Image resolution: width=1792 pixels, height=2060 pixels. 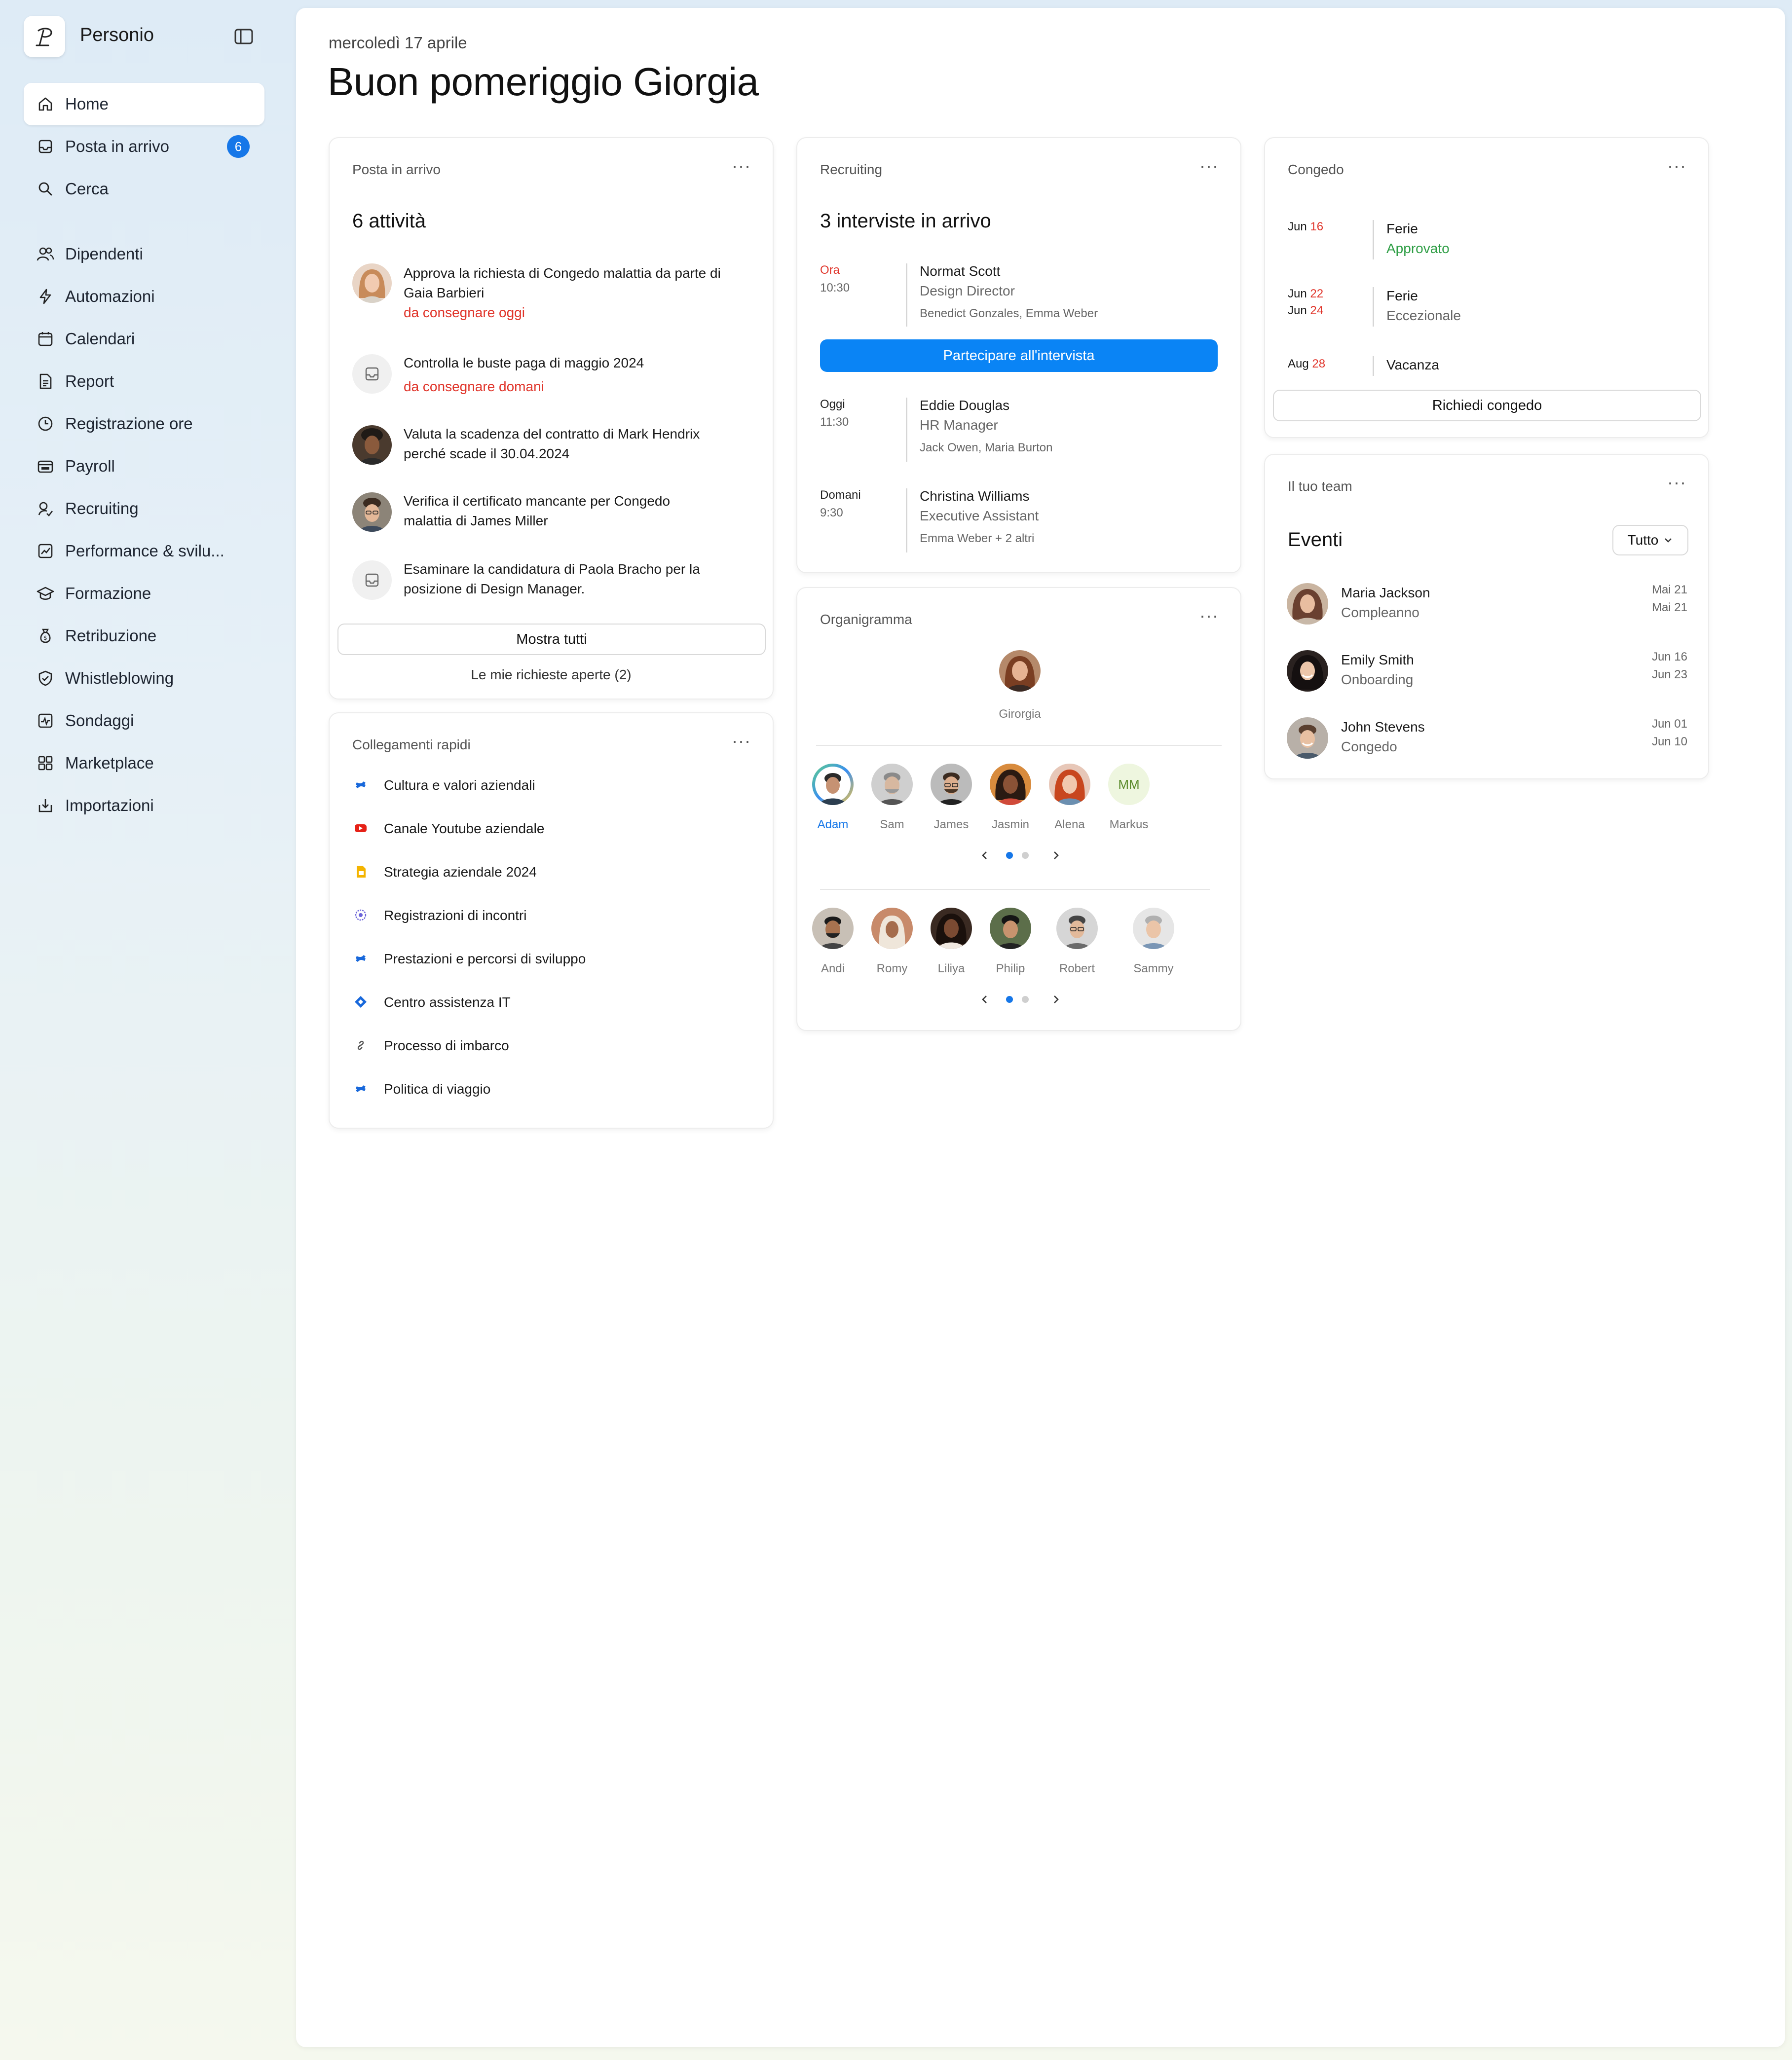 What do you see at coordinates (835, 287) in the screenshot?
I see `interview-time: 10:30` at bounding box center [835, 287].